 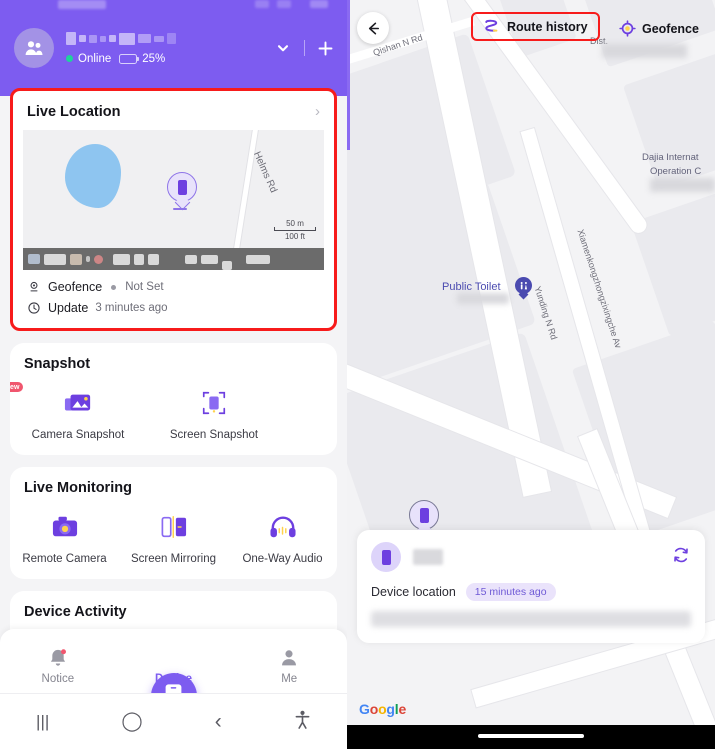 What do you see at coordinates (173, 559) in the screenshot?
I see `tile-label: Screen Mirroring` at bounding box center [173, 559].